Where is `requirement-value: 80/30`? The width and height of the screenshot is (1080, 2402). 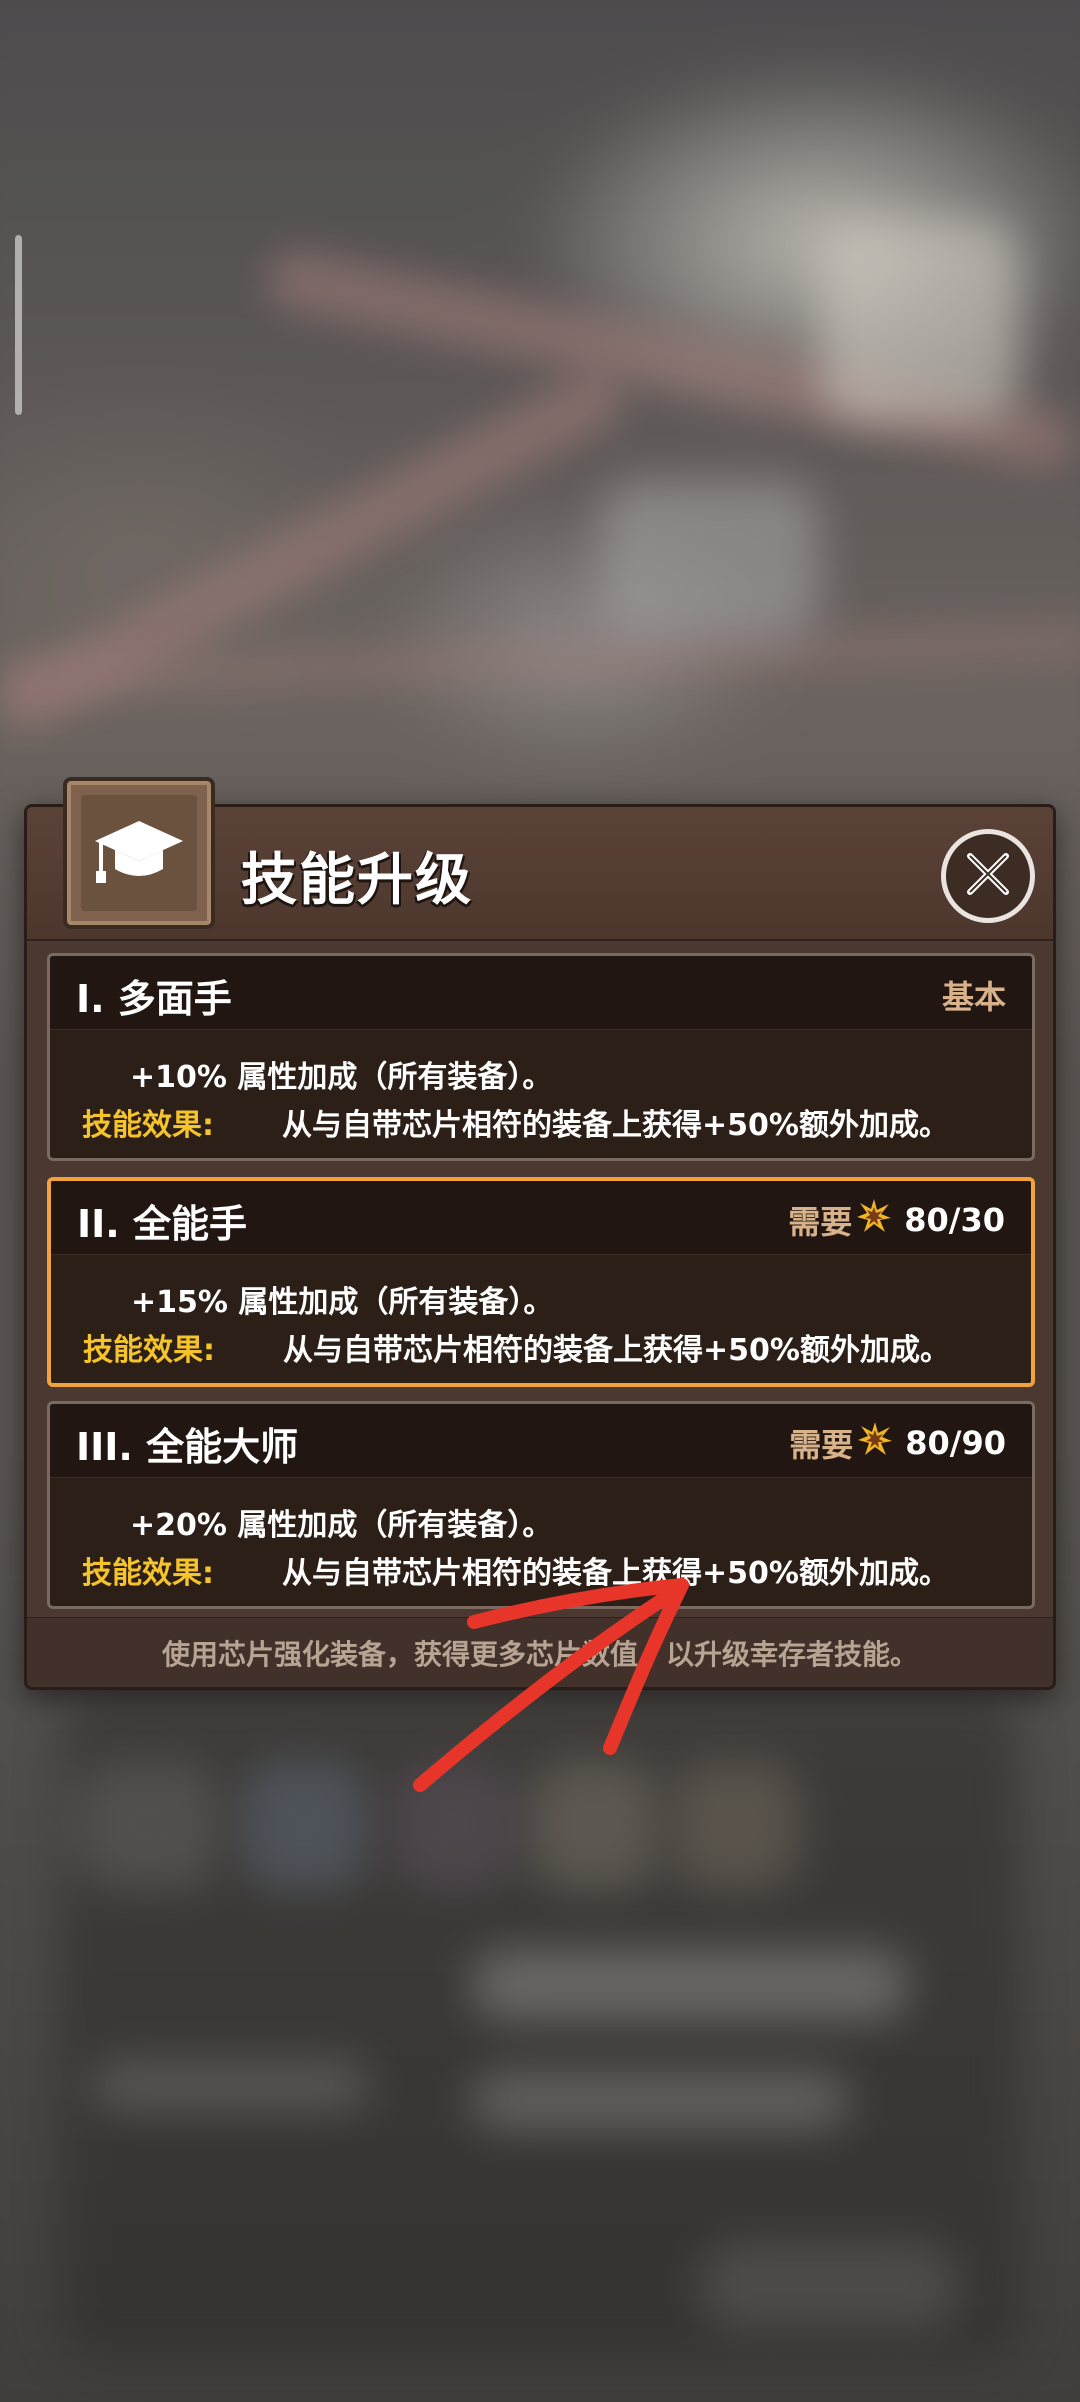 requirement-value: 80/30 is located at coordinates (954, 1220).